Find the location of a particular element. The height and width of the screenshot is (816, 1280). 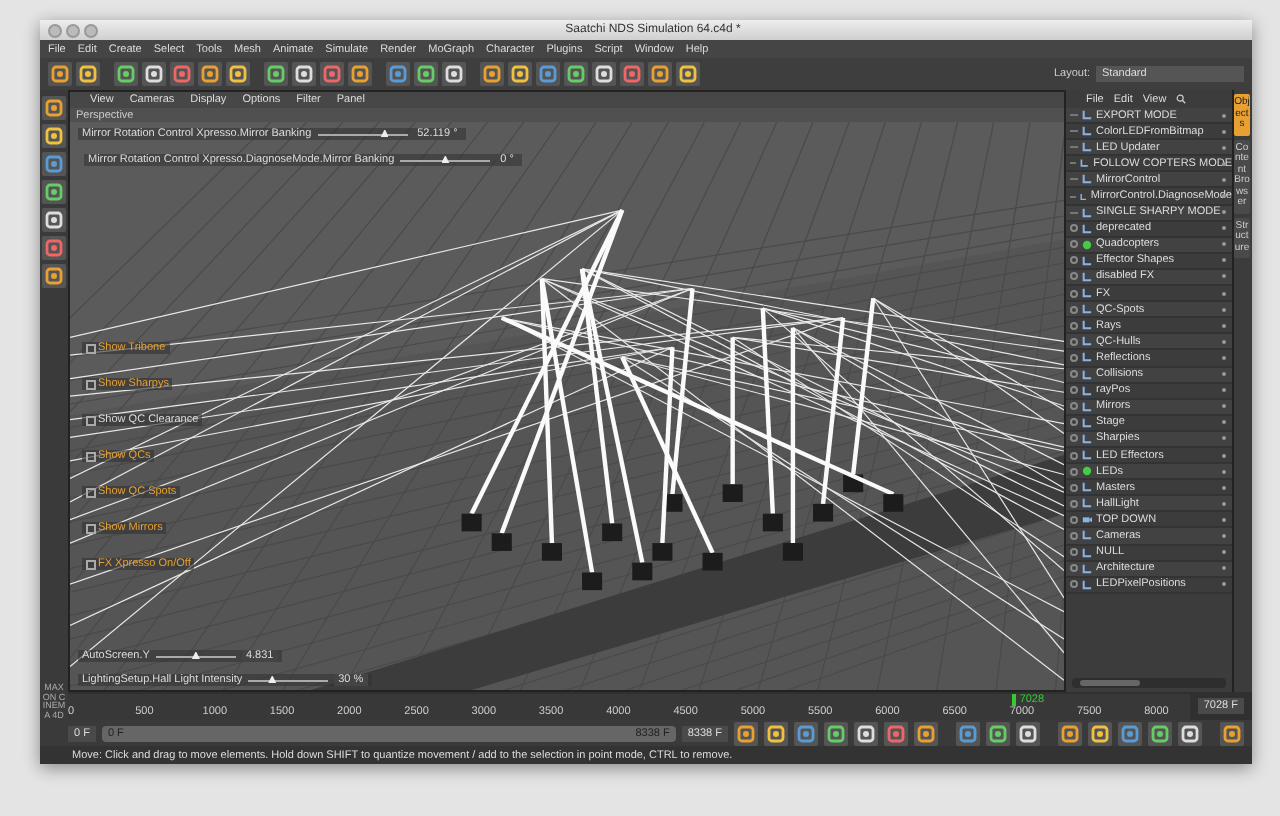

scrollbar is located at coordinates (1149, 683).